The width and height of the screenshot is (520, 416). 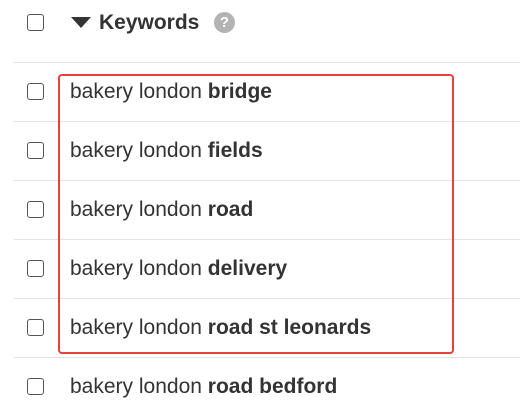 I want to click on table-row: bakery london fields, so click(x=260, y=150).